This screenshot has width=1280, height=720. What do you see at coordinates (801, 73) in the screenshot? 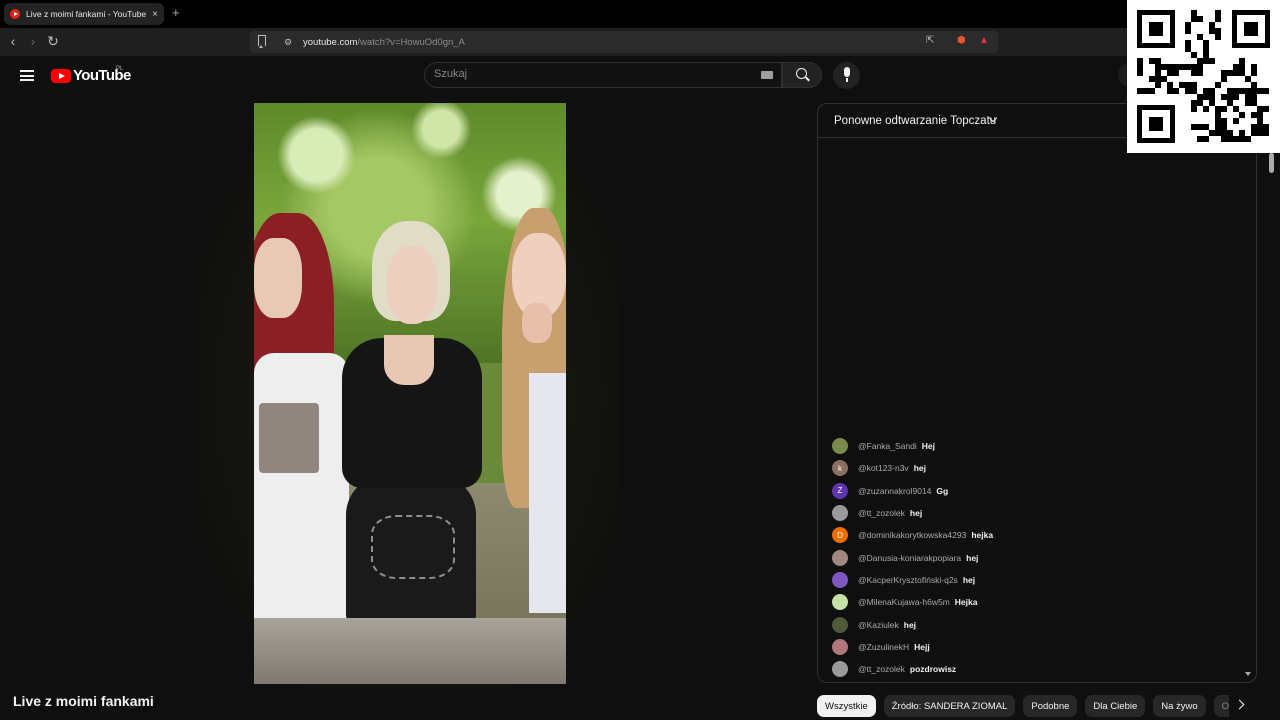
I see `search-icon` at bounding box center [801, 73].